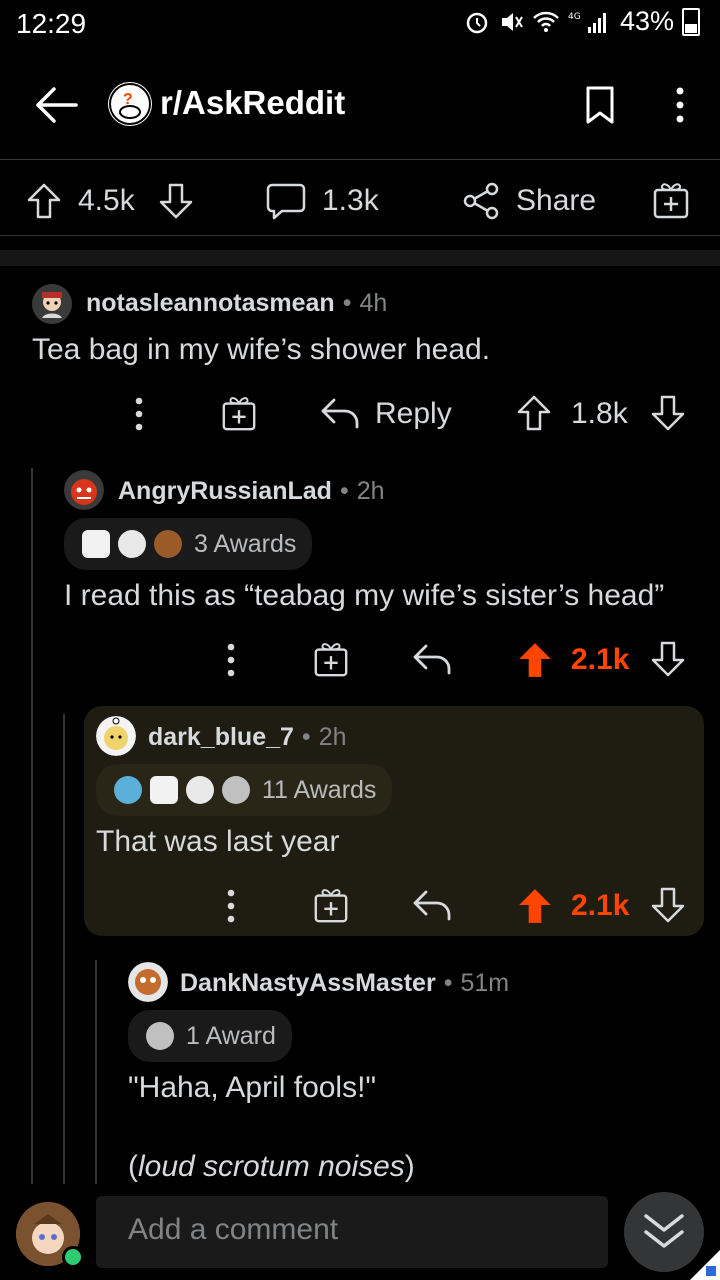 This screenshot has height=1280, width=720. What do you see at coordinates (128, 790) in the screenshot?
I see `helpful-award-icon` at bounding box center [128, 790].